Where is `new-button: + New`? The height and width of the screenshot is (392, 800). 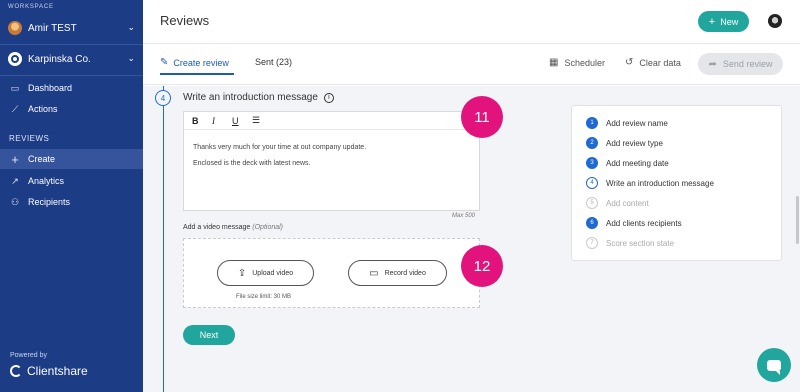 new-button: + New is located at coordinates (723, 21).